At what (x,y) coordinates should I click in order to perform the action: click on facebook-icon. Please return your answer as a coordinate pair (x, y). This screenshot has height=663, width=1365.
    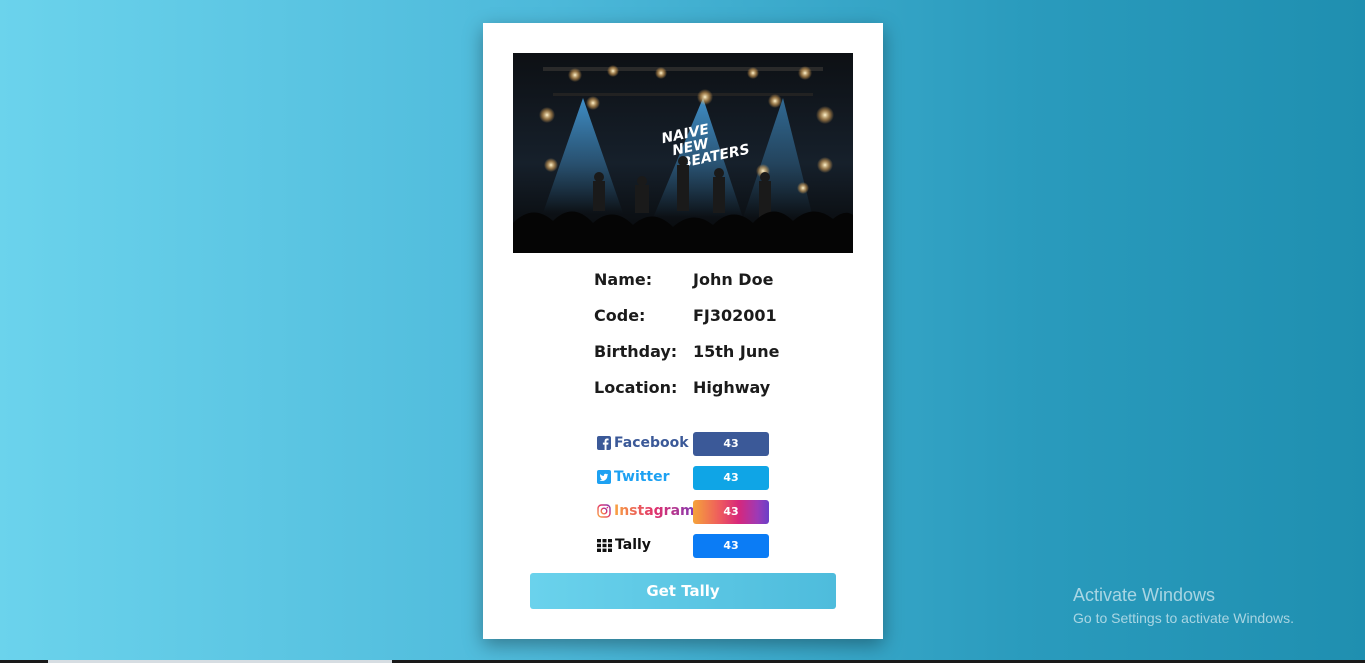
    Looking at the image, I should click on (604, 443).